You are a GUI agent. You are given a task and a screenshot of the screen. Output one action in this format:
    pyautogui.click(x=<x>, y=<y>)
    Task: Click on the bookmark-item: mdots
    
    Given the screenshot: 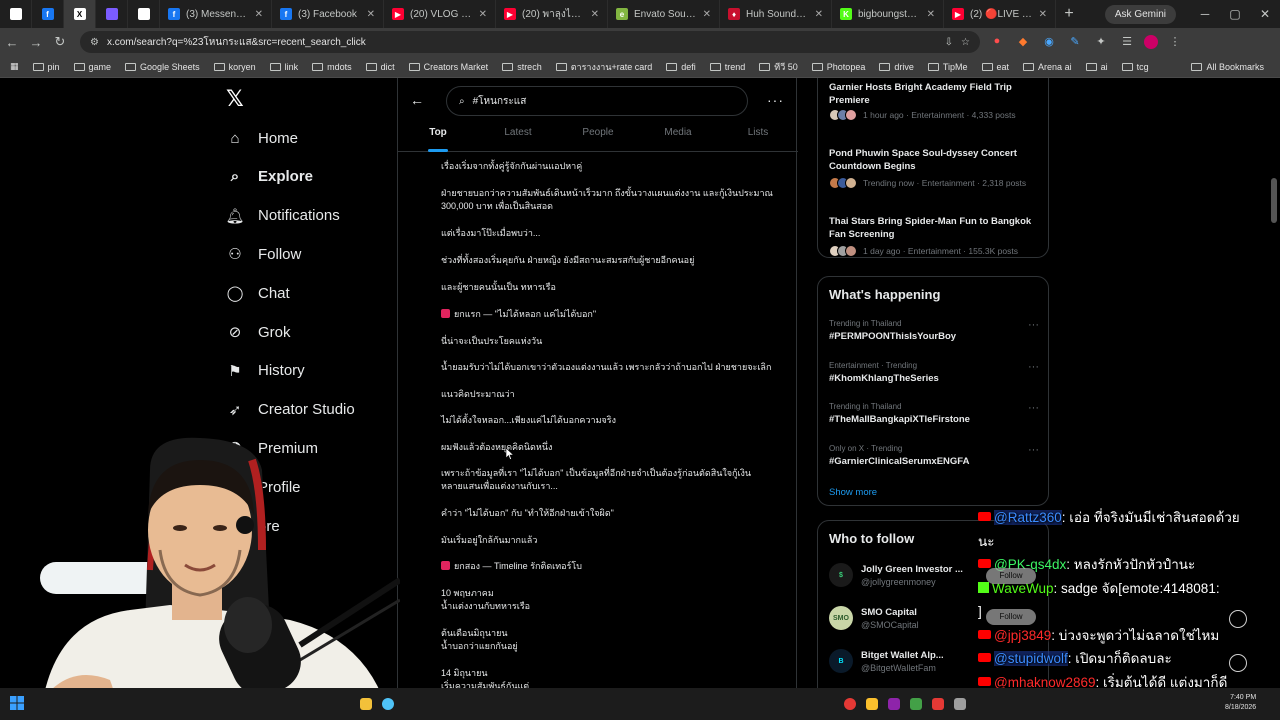 What is the action you would take?
    pyautogui.click(x=332, y=67)
    